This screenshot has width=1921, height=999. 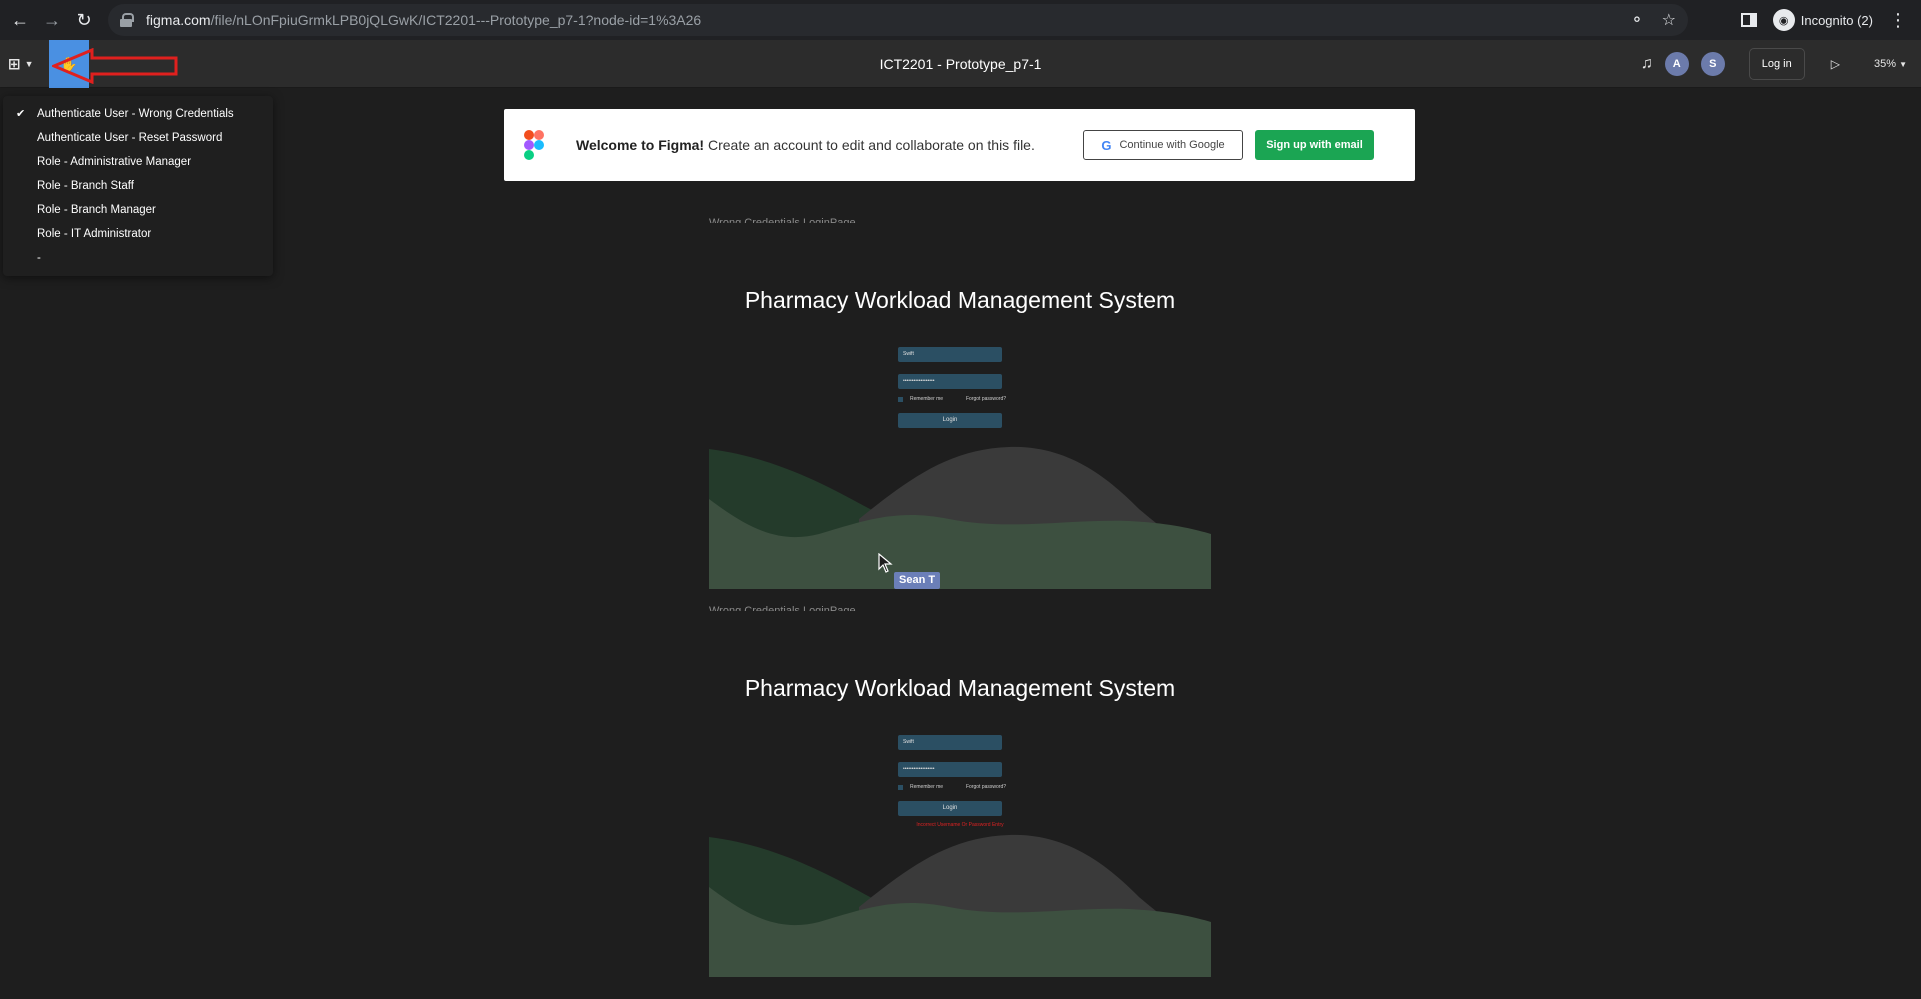 I want to click on flow-menu-item: Authenticate User - Reset Password, so click(x=138, y=138).